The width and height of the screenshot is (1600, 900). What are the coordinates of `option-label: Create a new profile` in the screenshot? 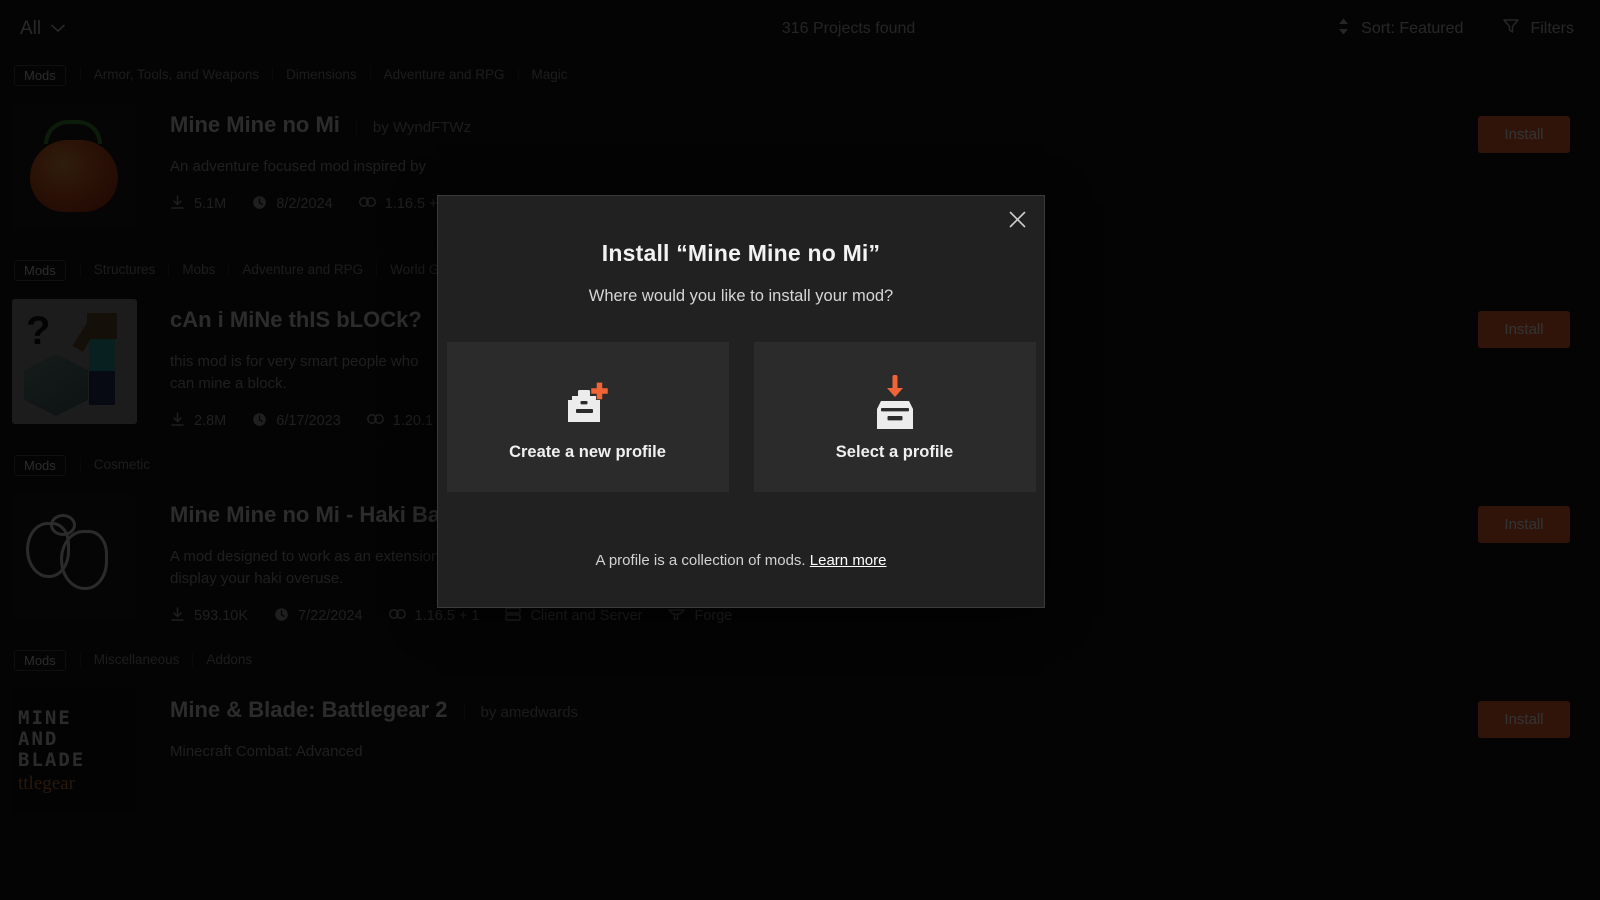 It's located at (587, 451).